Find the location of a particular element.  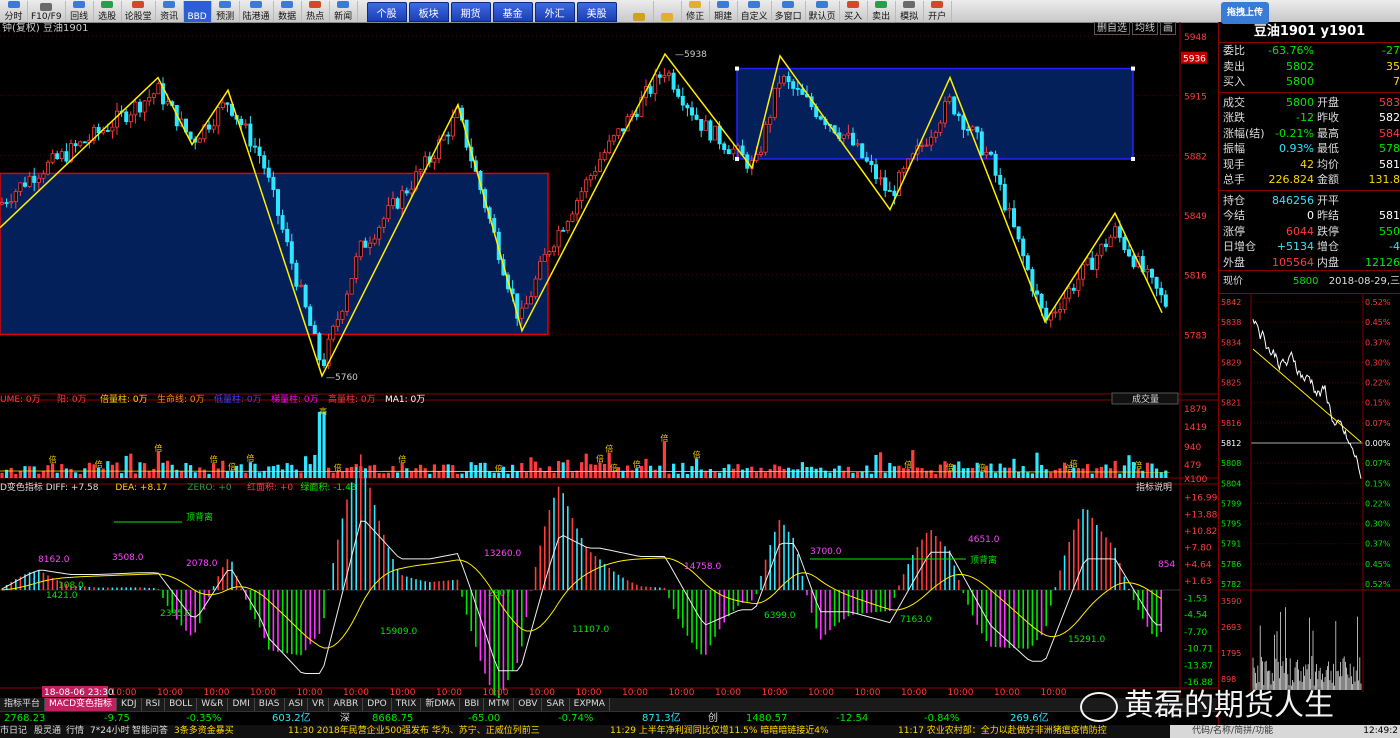

indicator-tab-13: 新DMA is located at coordinates (441, 704).